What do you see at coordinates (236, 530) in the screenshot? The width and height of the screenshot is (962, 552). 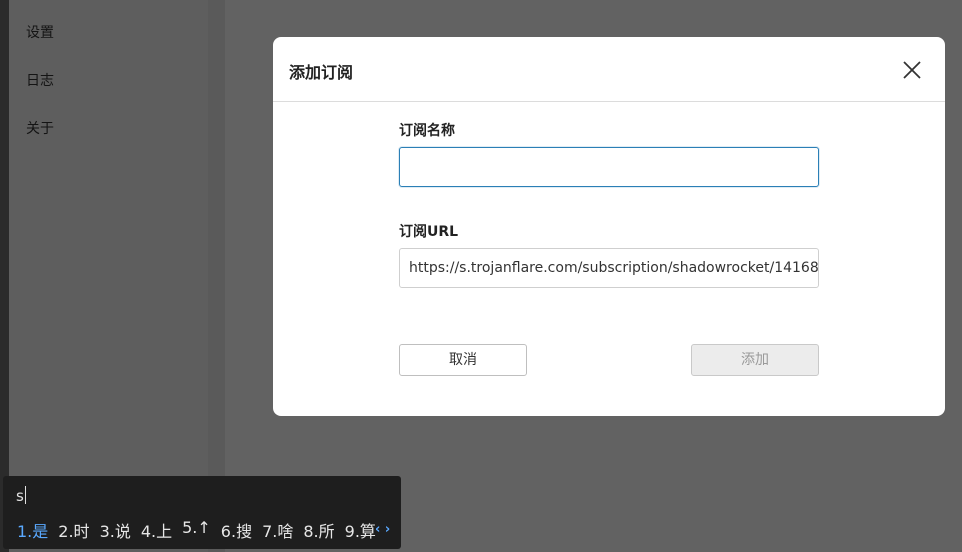 I see `ime-candidate: 6.搜` at bounding box center [236, 530].